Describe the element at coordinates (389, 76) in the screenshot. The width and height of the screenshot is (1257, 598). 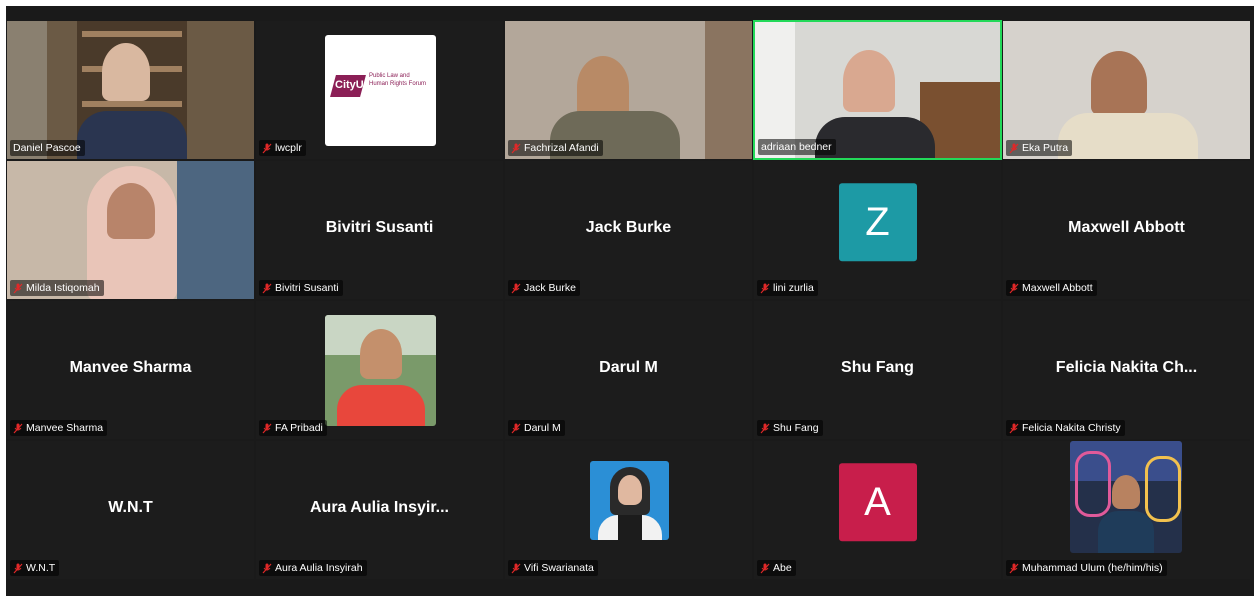
I see `logo-text-1: Public Law and` at that location.